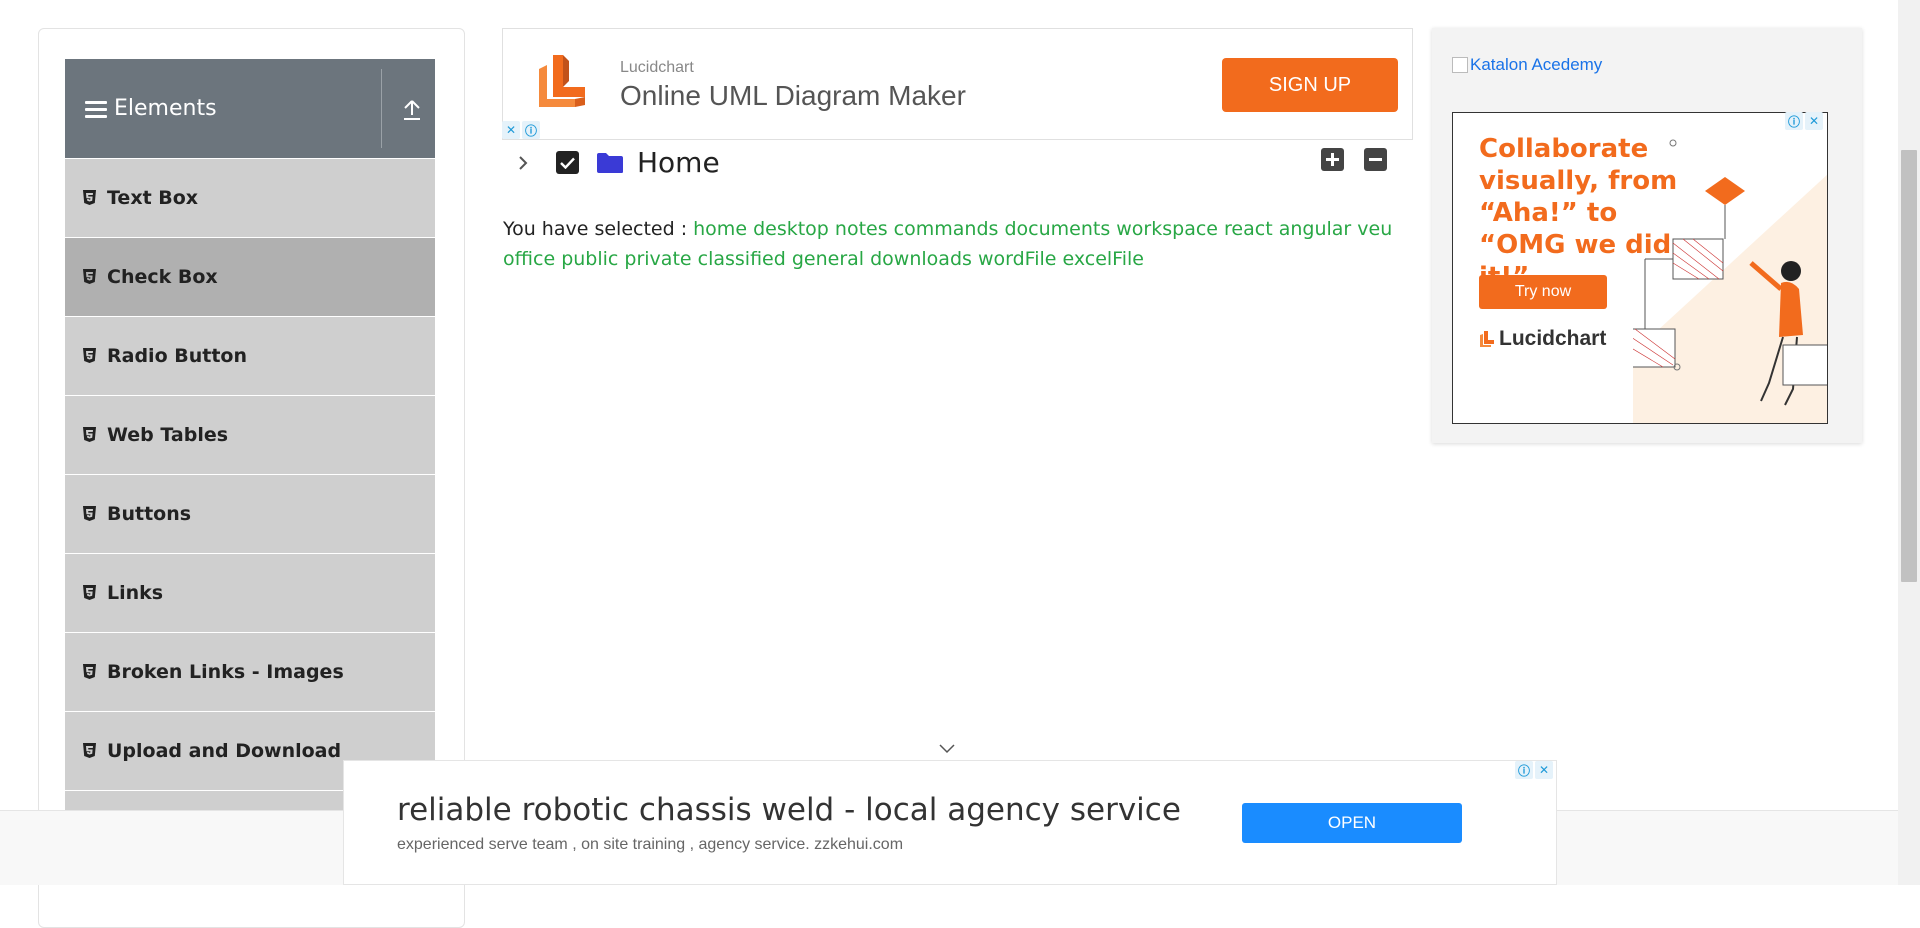 The height and width of the screenshot is (928, 1920). I want to click on selected-item: excelFile, so click(1103, 259).